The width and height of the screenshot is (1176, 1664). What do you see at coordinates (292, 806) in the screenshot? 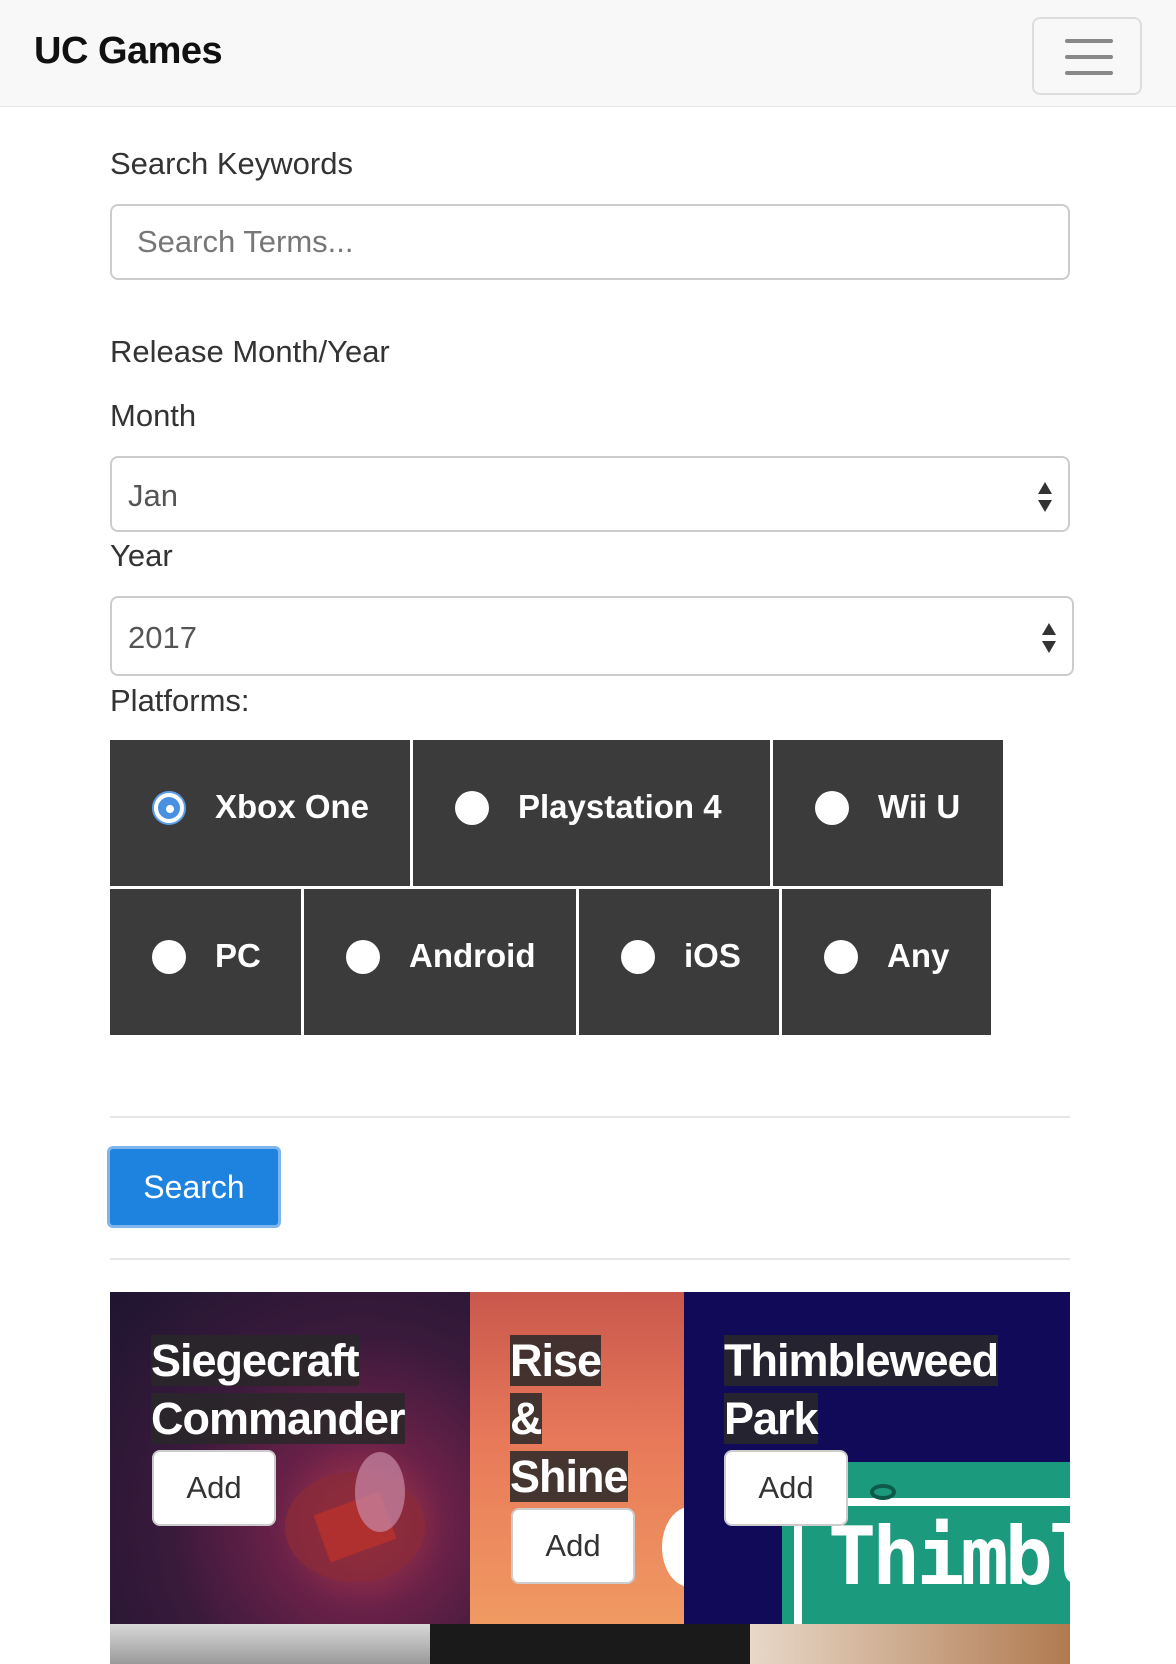
I see `platform-label: Xbox One` at bounding box center [292, 806].